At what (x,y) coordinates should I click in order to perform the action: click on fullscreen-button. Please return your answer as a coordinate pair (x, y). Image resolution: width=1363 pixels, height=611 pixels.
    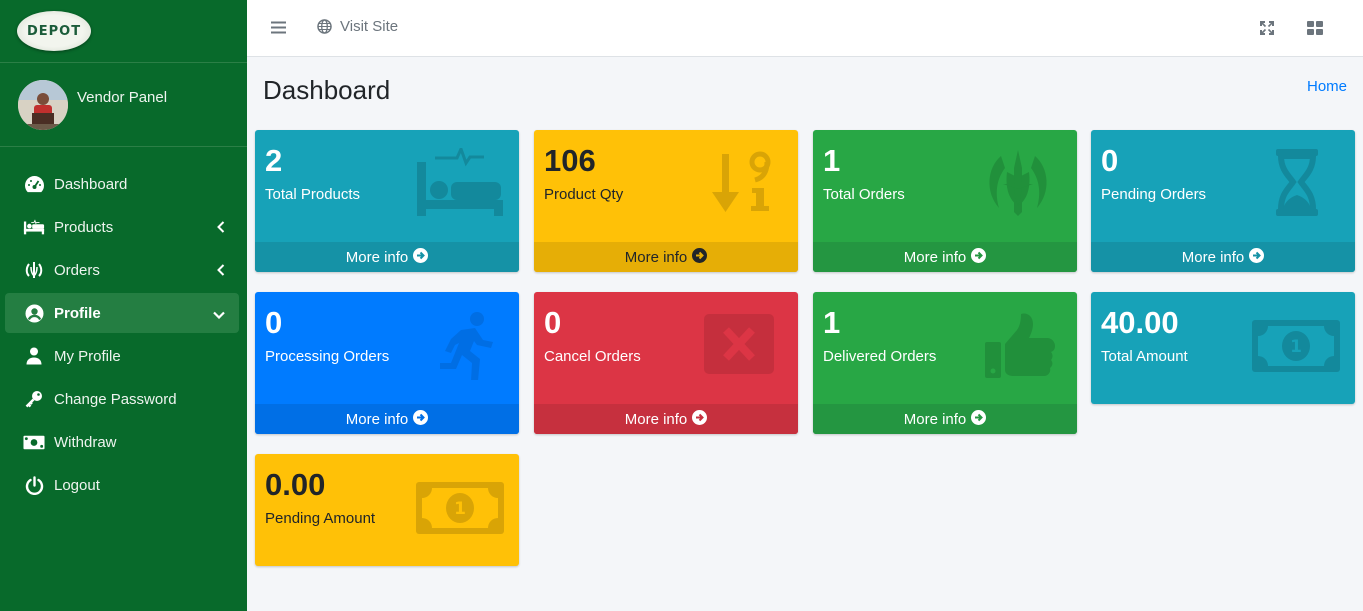
    Looking at the image, I should click on (1267, 30).